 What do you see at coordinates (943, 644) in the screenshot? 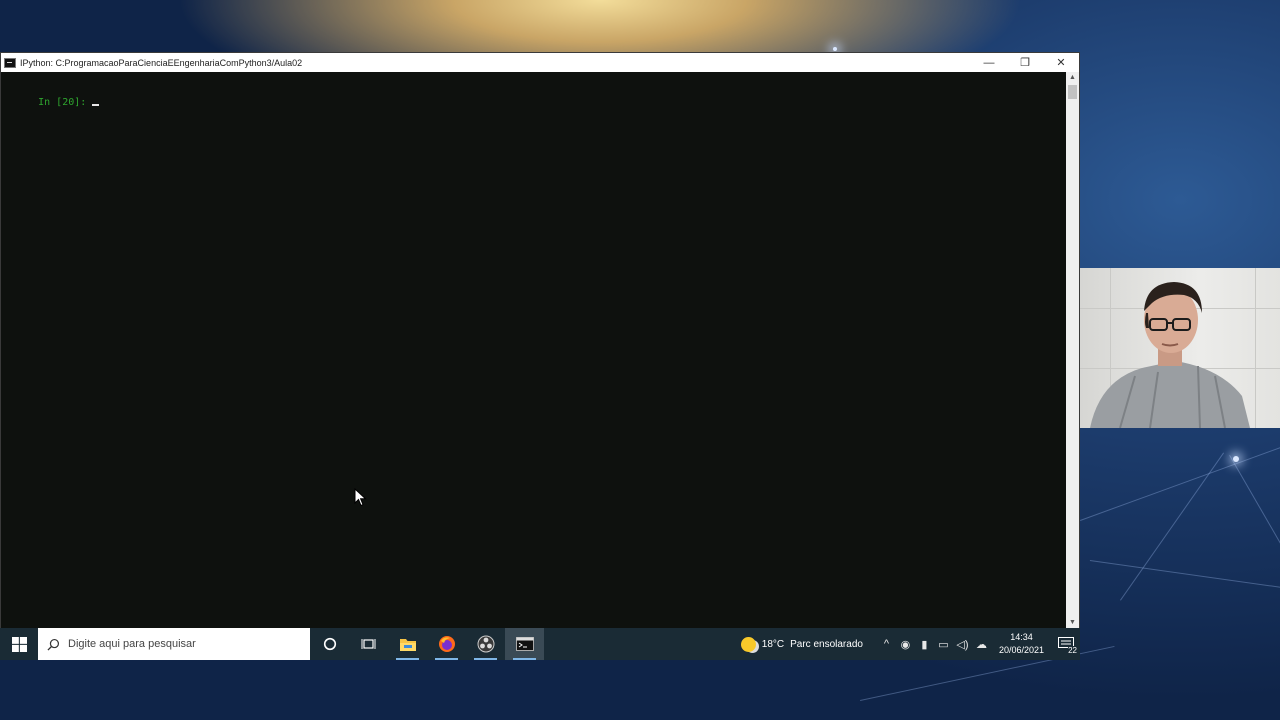
I see `network-icon: ▭` at bounding box center [943, 644].